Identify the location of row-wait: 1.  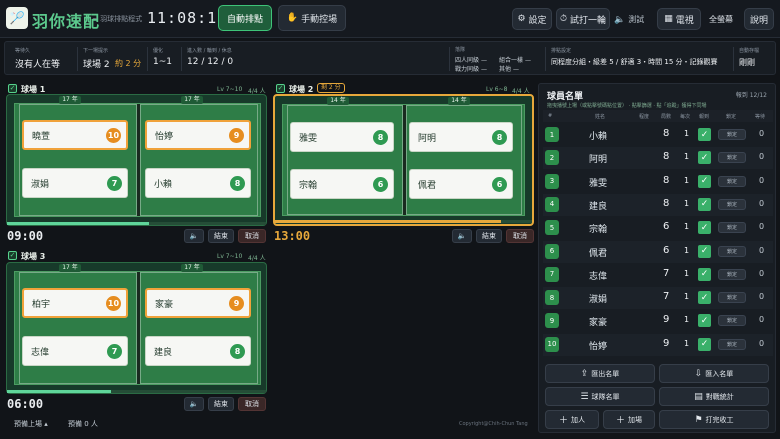
(687, 157).